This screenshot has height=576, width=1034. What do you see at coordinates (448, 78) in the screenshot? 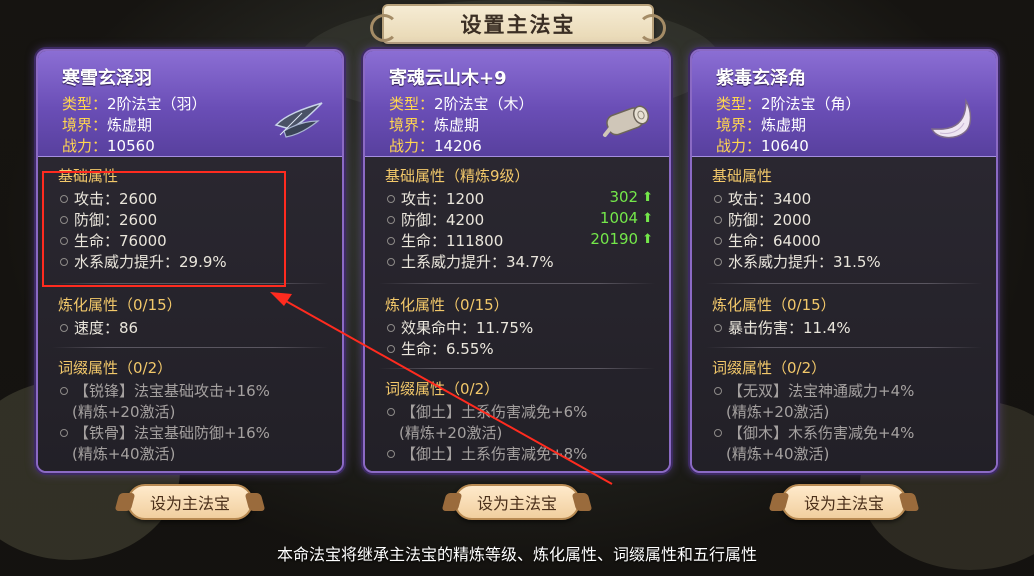
I see `treasure-name: 寄魂云山木+9` at bounding box center [448, 78].